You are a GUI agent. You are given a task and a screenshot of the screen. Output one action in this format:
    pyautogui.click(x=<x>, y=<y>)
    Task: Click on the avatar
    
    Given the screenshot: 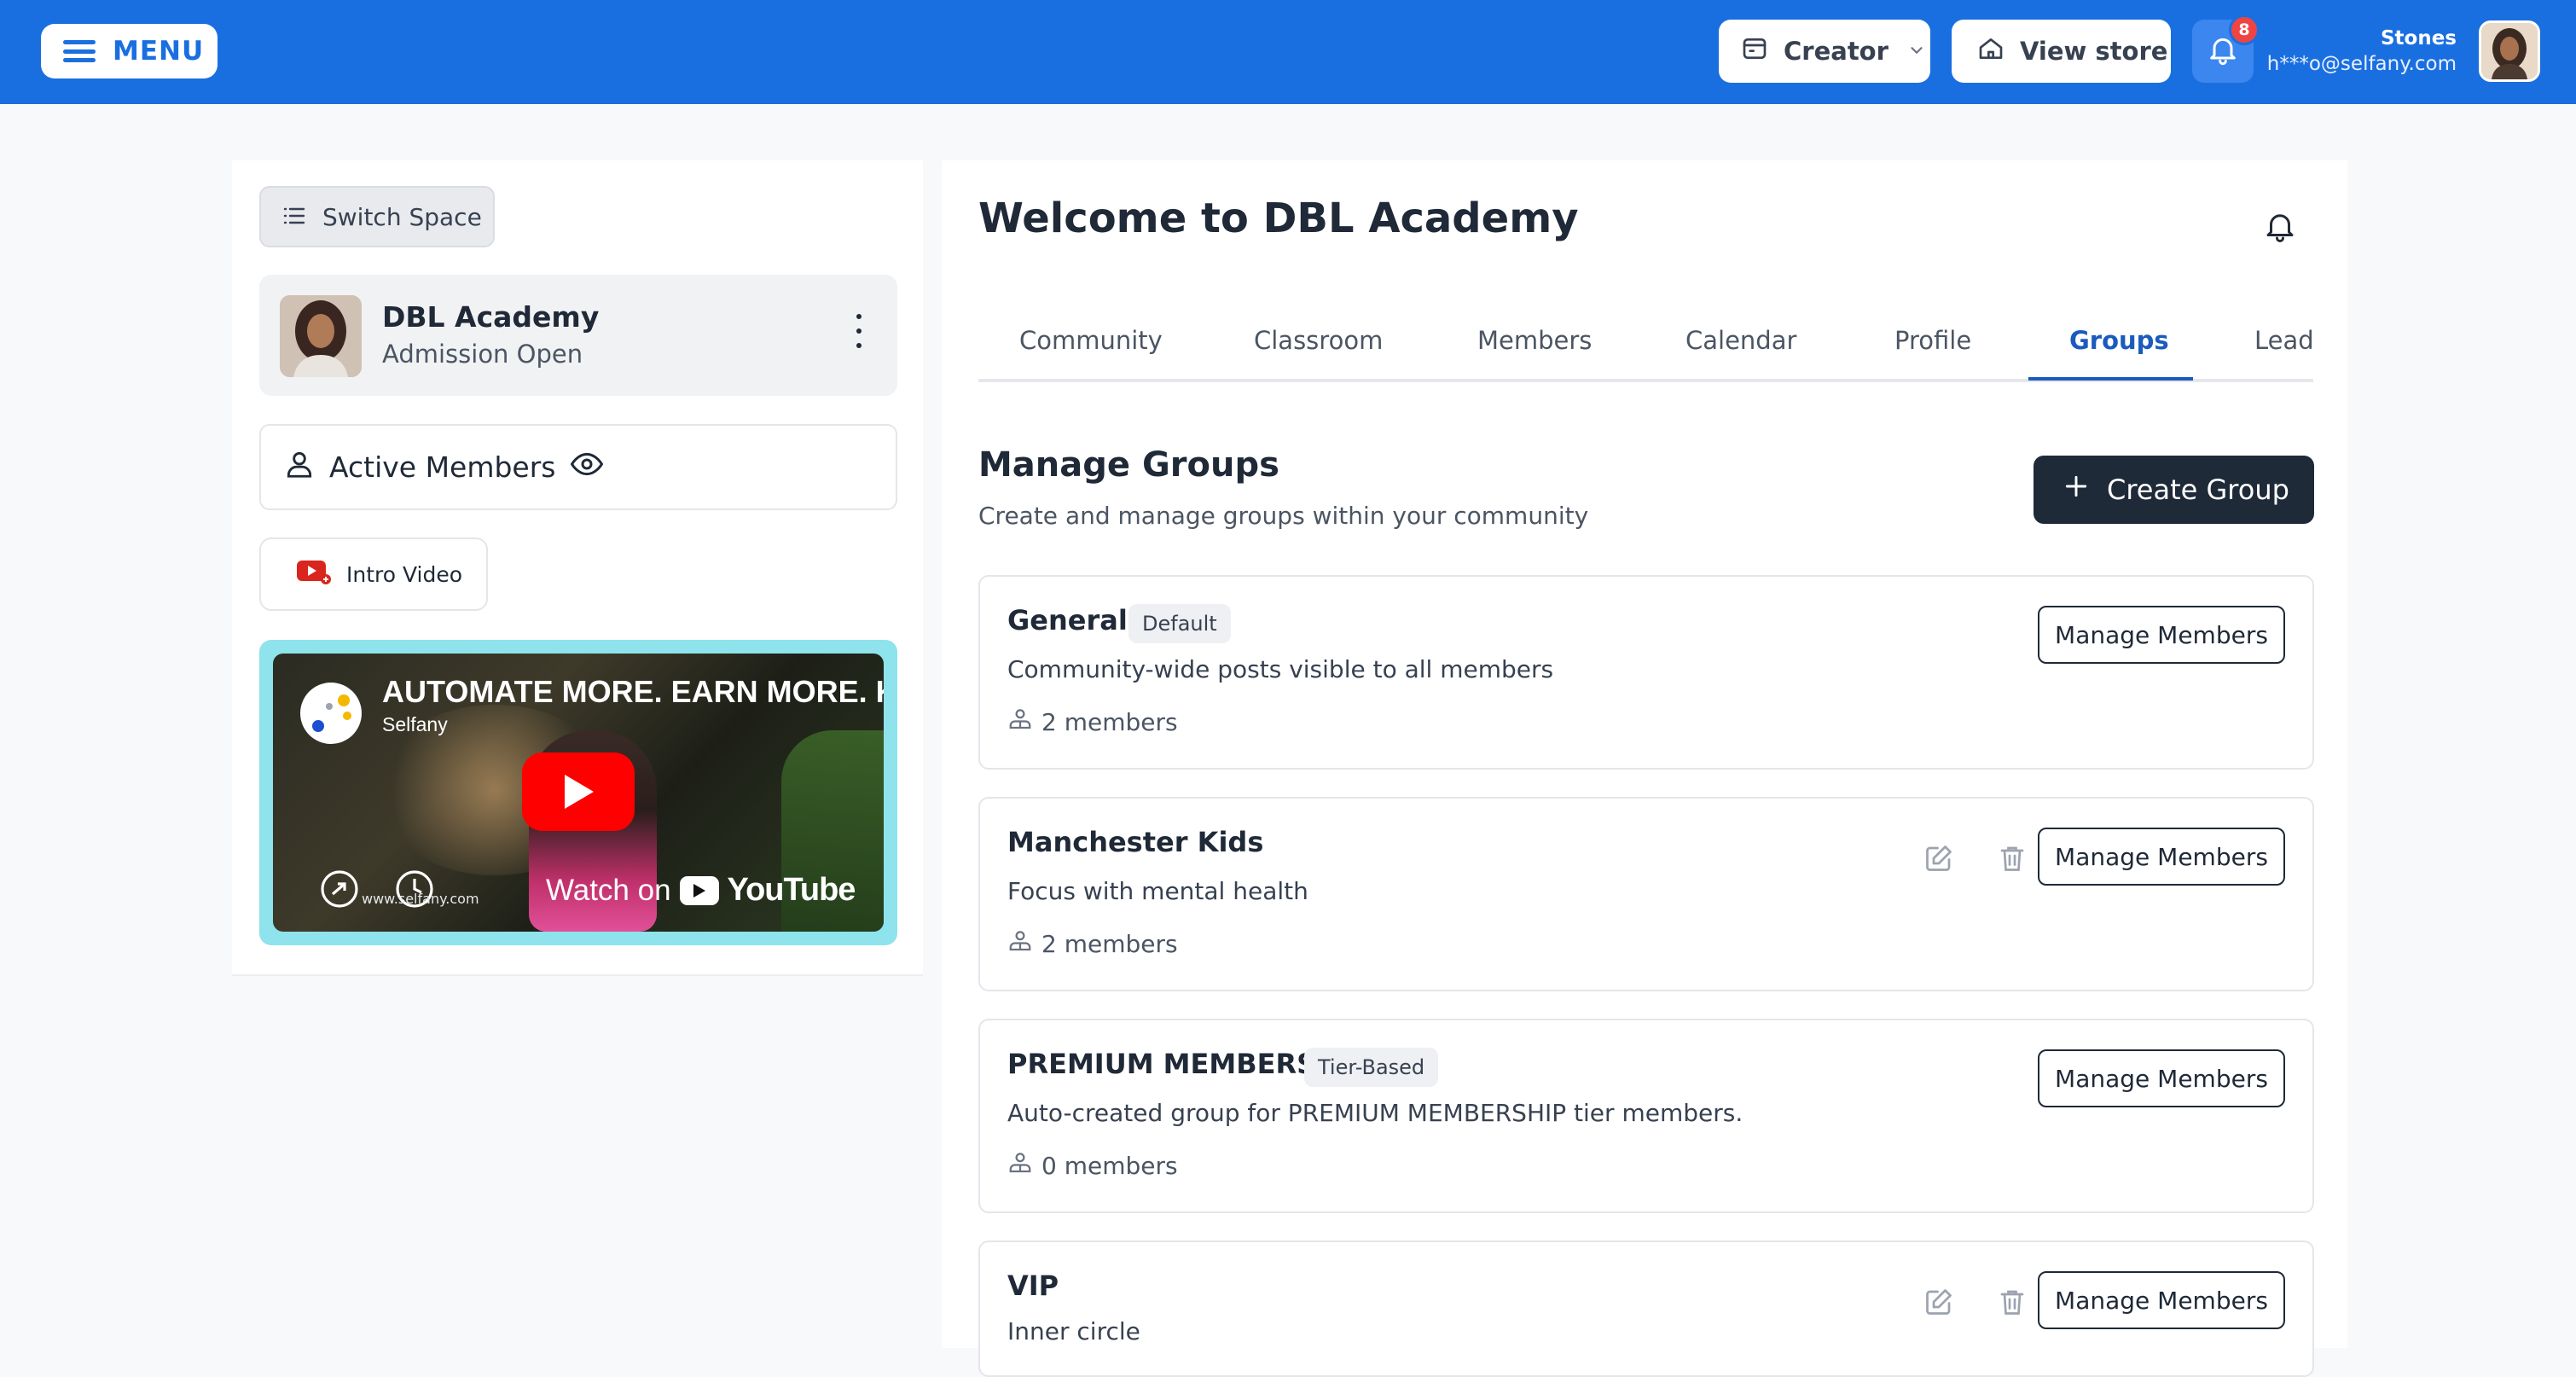 What is the action you would take?
    pyautogui.click(x=2509, y=51)
    